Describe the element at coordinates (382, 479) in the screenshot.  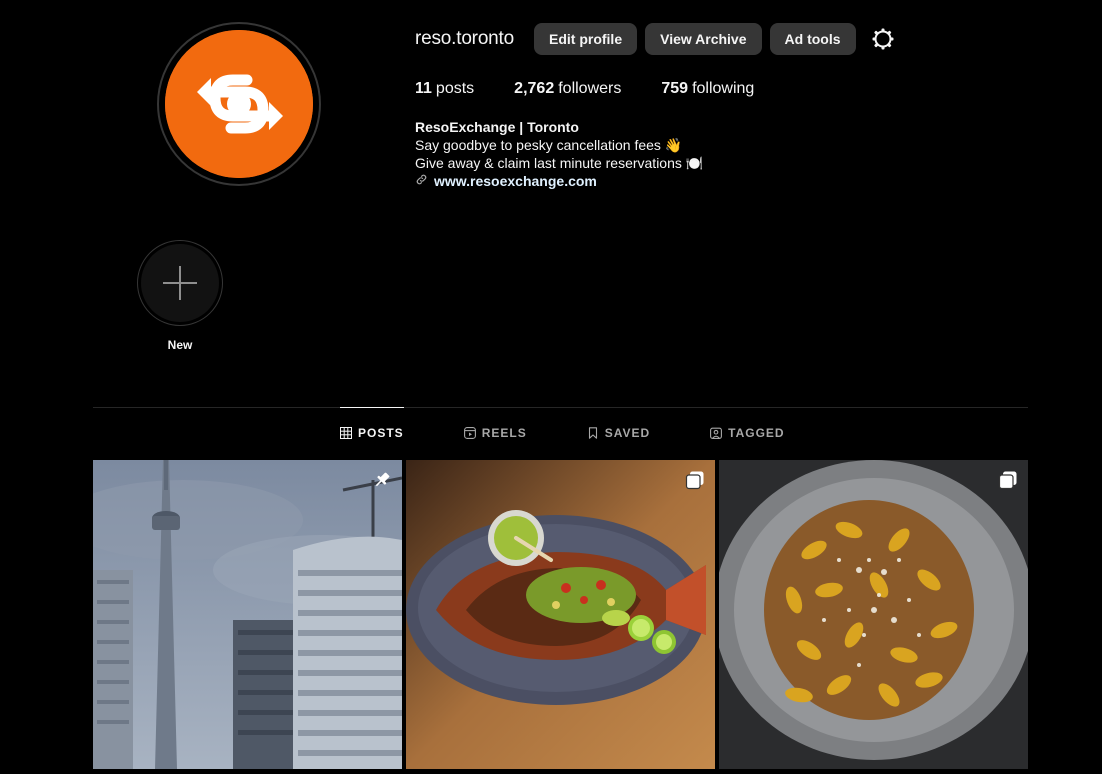
I see `pin-icon` at that location.